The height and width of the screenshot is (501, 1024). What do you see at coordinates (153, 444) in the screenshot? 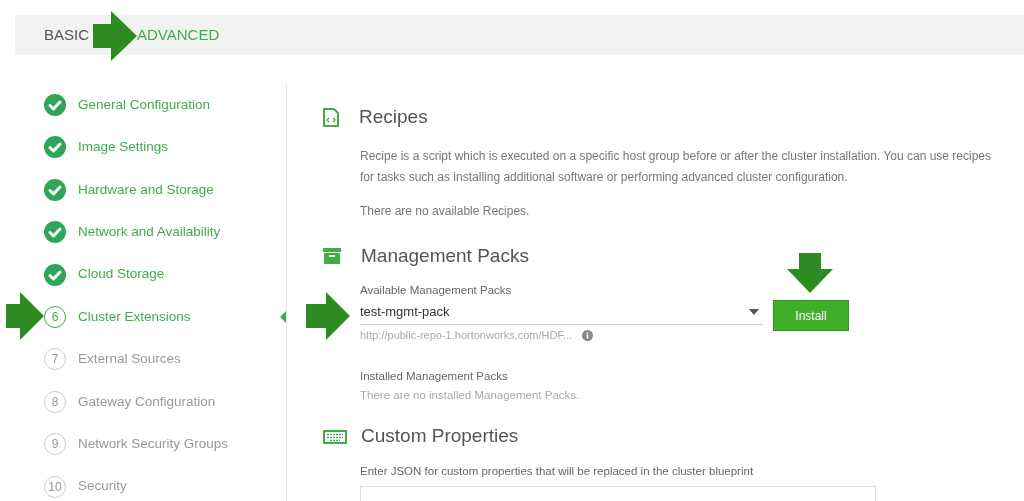
I see `step-link: Network Security Groups` at bounding box center [153, 444].